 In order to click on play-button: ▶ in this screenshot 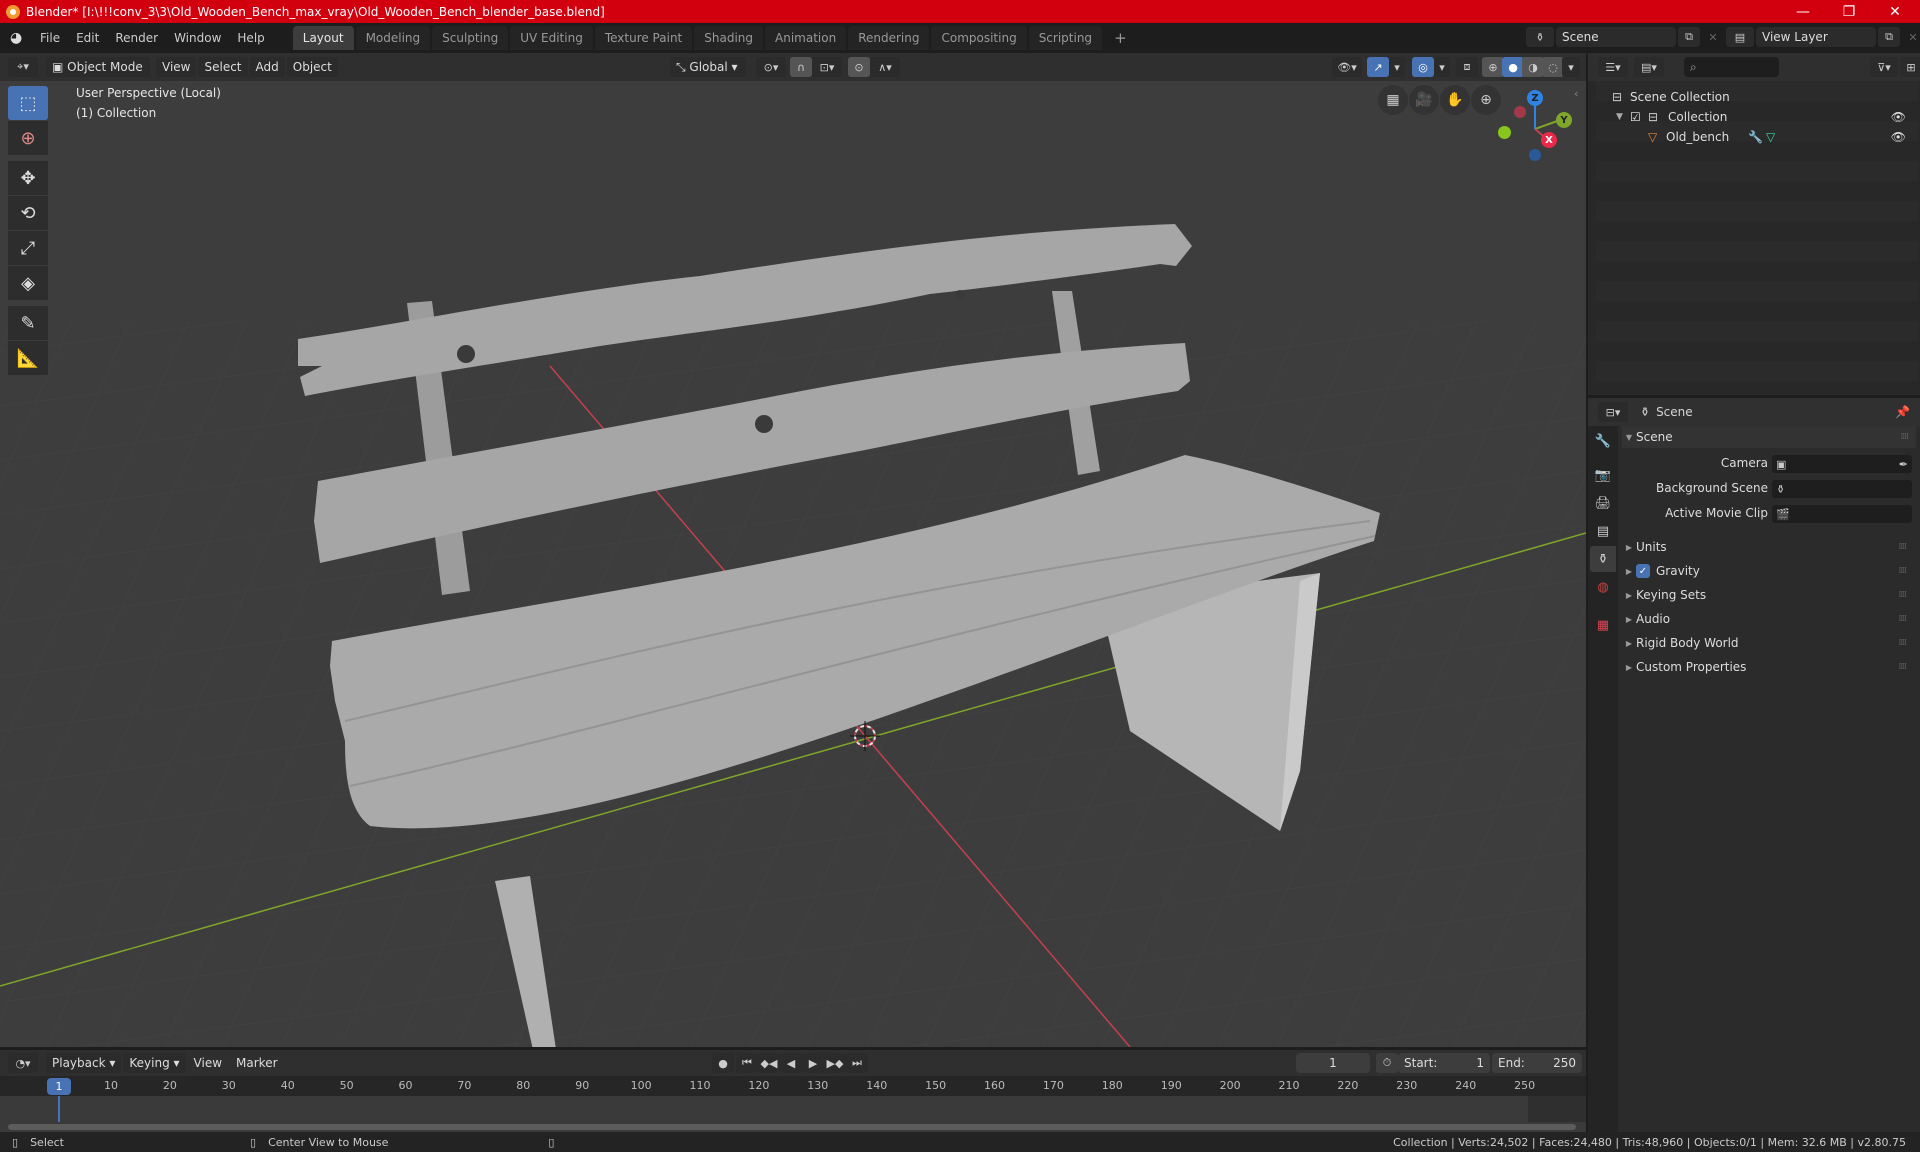, I will do `click(813, 1063)`.